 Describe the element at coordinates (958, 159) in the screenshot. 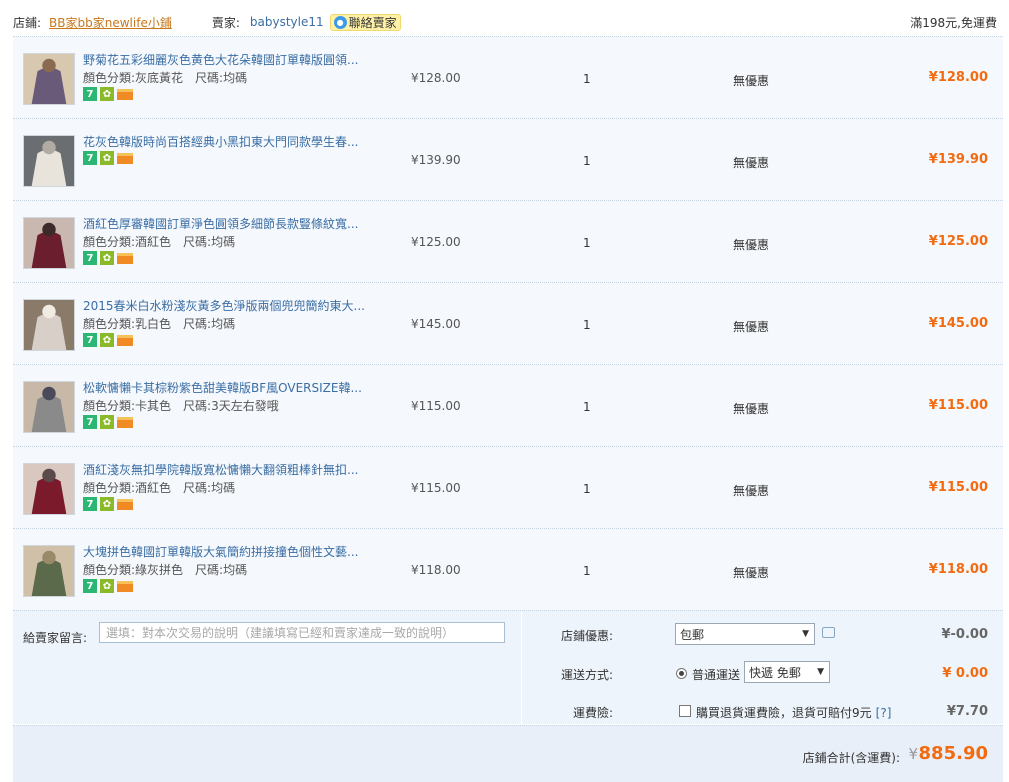

I see `item-subtotal: ¥139.90` at that location.